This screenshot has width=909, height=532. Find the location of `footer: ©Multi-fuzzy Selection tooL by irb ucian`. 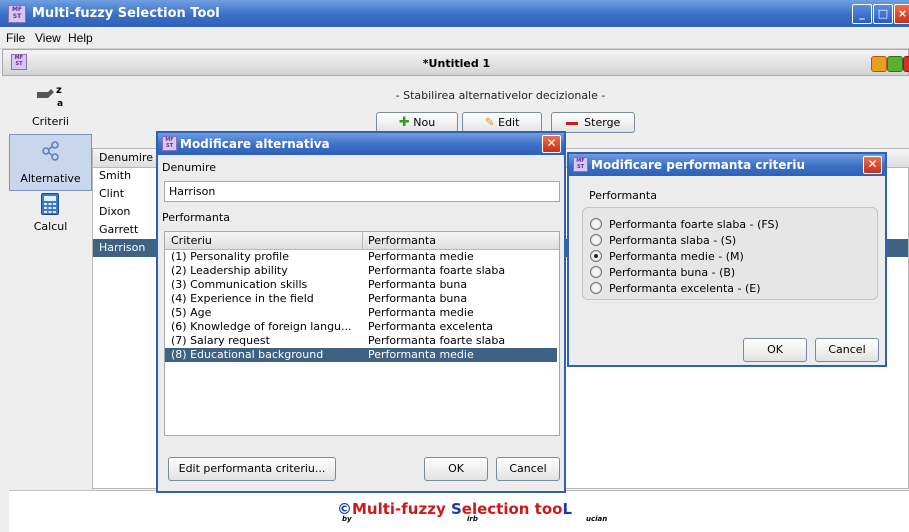

footer: ©Multi-fuzzy Selection tooL by irb ucian is located at coordinates (459, 511).